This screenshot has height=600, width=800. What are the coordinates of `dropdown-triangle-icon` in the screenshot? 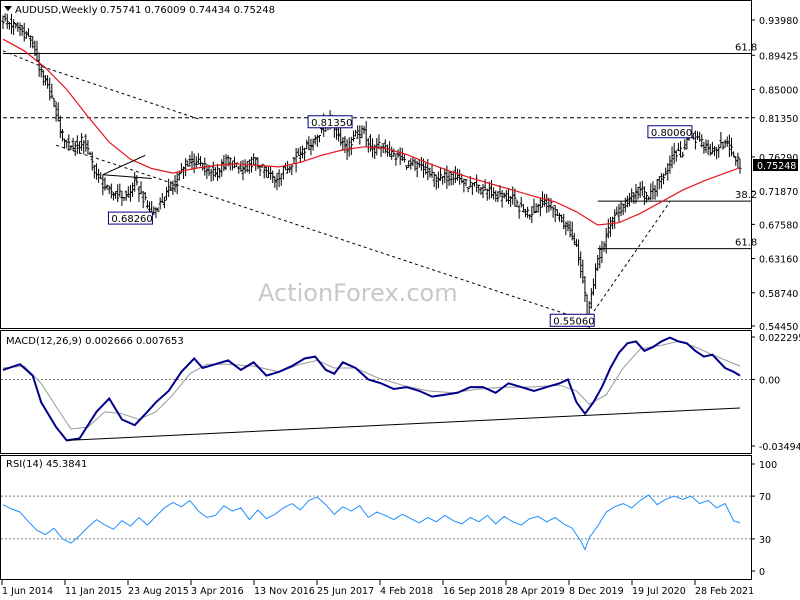 It's located at (8, 8).